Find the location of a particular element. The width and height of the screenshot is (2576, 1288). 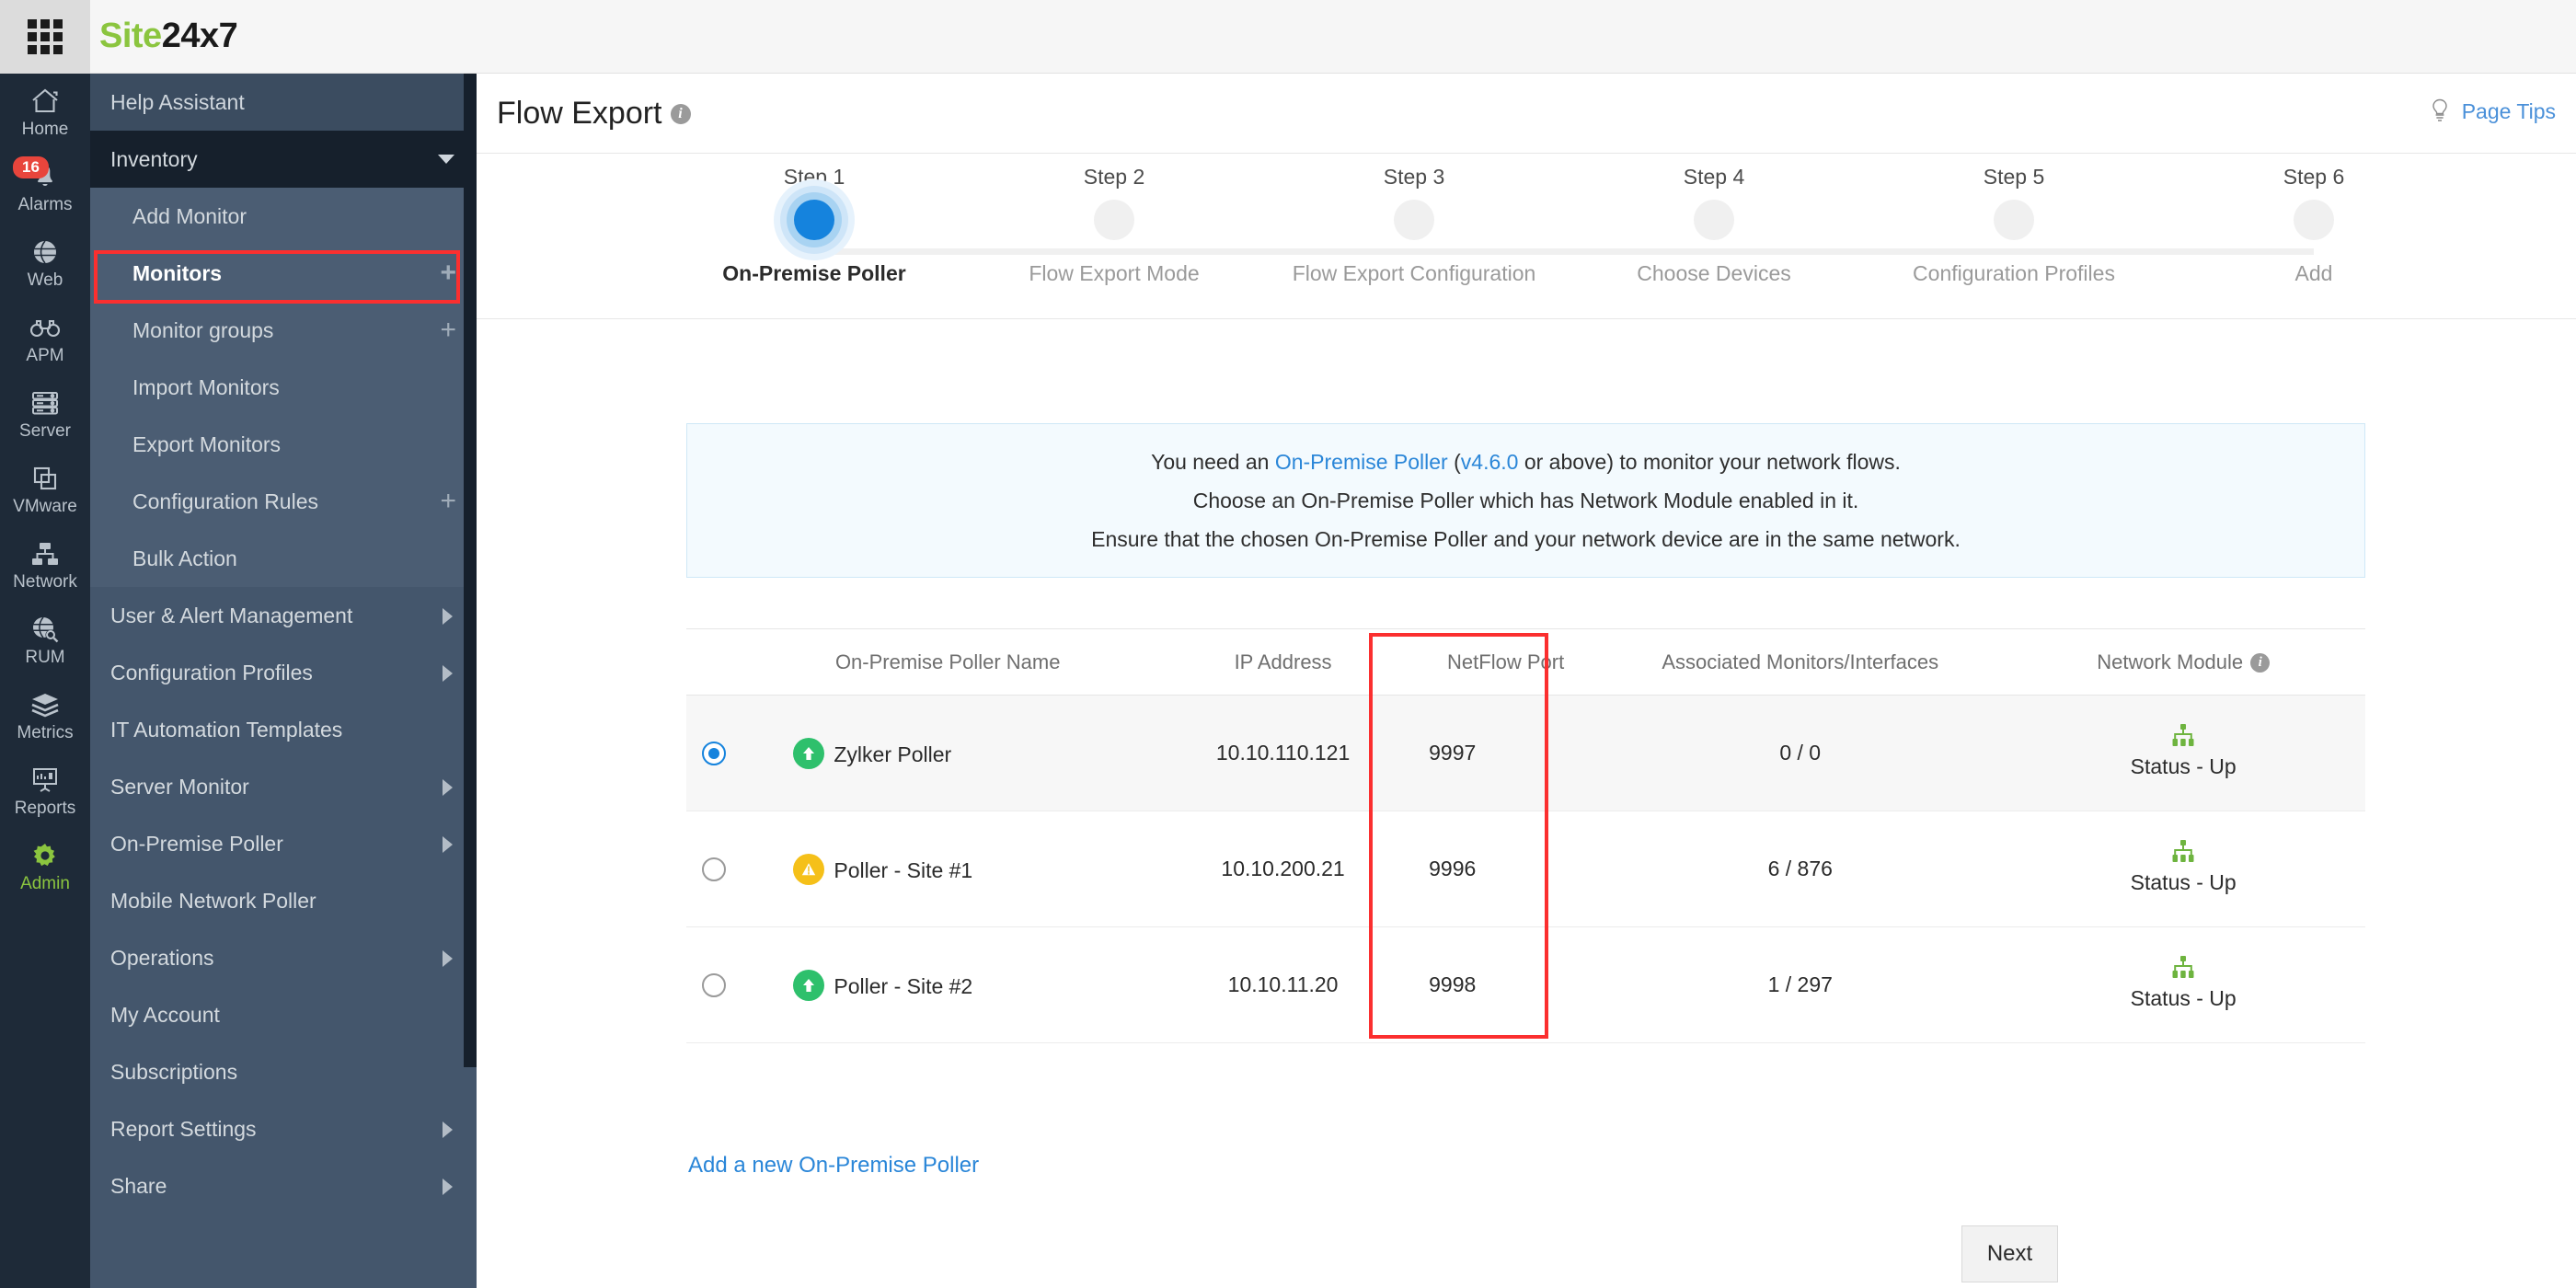

sidebar-item-configuration-rules: Configuration Rules + is located at coordinates (283, 501).